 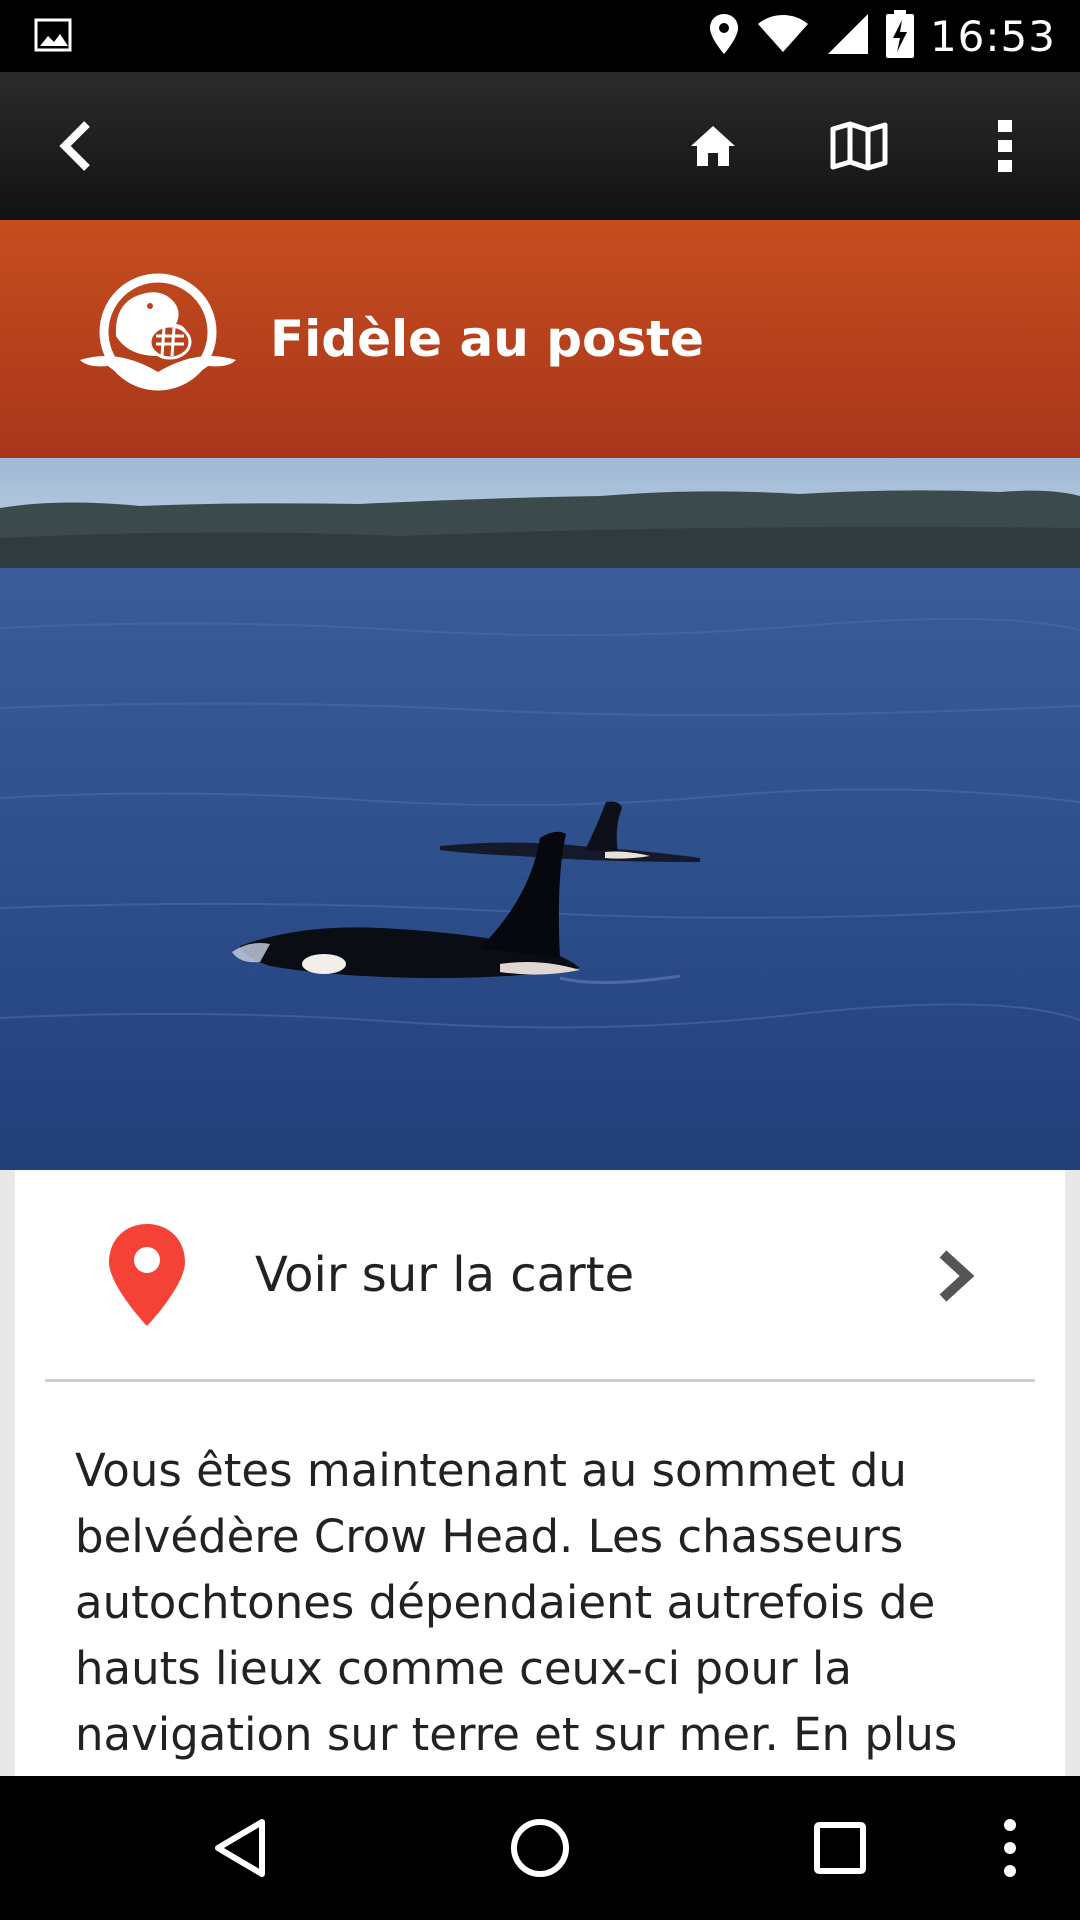 What do you see at coordinates (724, 36) in the screenshot?
I see `location-icon` at bounding box center [724, 36].